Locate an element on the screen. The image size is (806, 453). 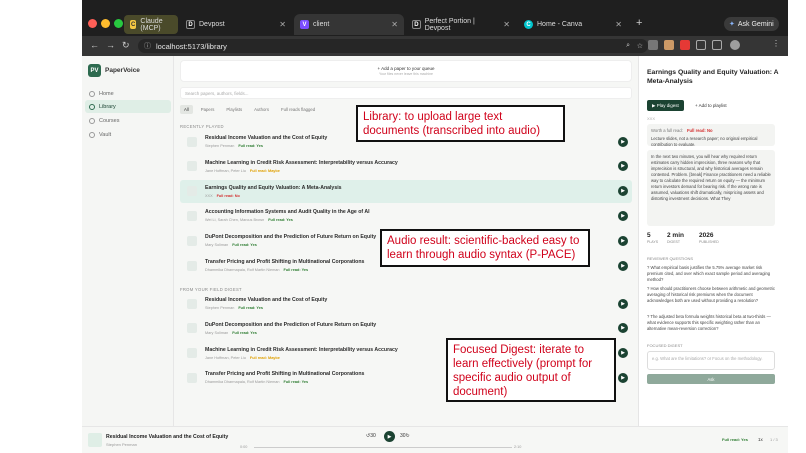
paper-meta: Stephen Penman Full read: Yes is located at coordinates (418, 146).